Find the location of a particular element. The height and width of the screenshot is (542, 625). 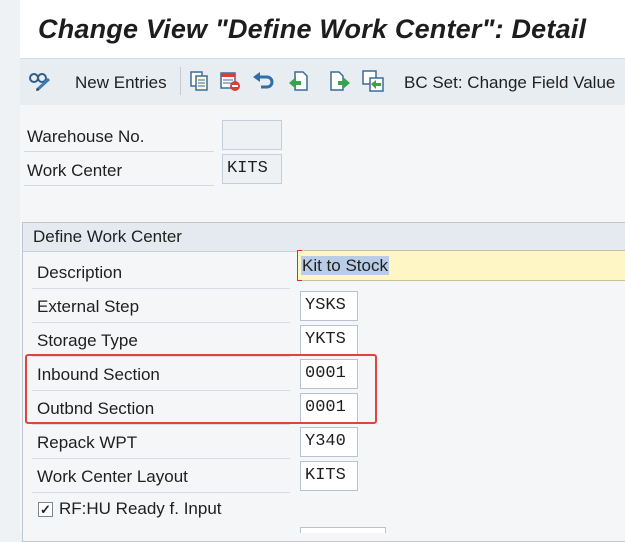

description-label: Description is located at coordinates (161, 272).